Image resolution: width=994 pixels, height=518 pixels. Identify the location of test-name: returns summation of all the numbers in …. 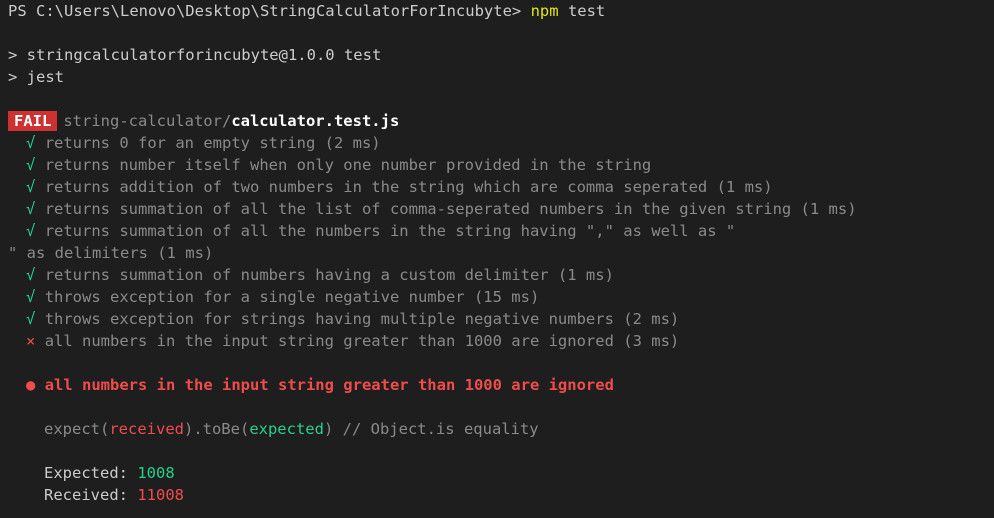
(390, 231).